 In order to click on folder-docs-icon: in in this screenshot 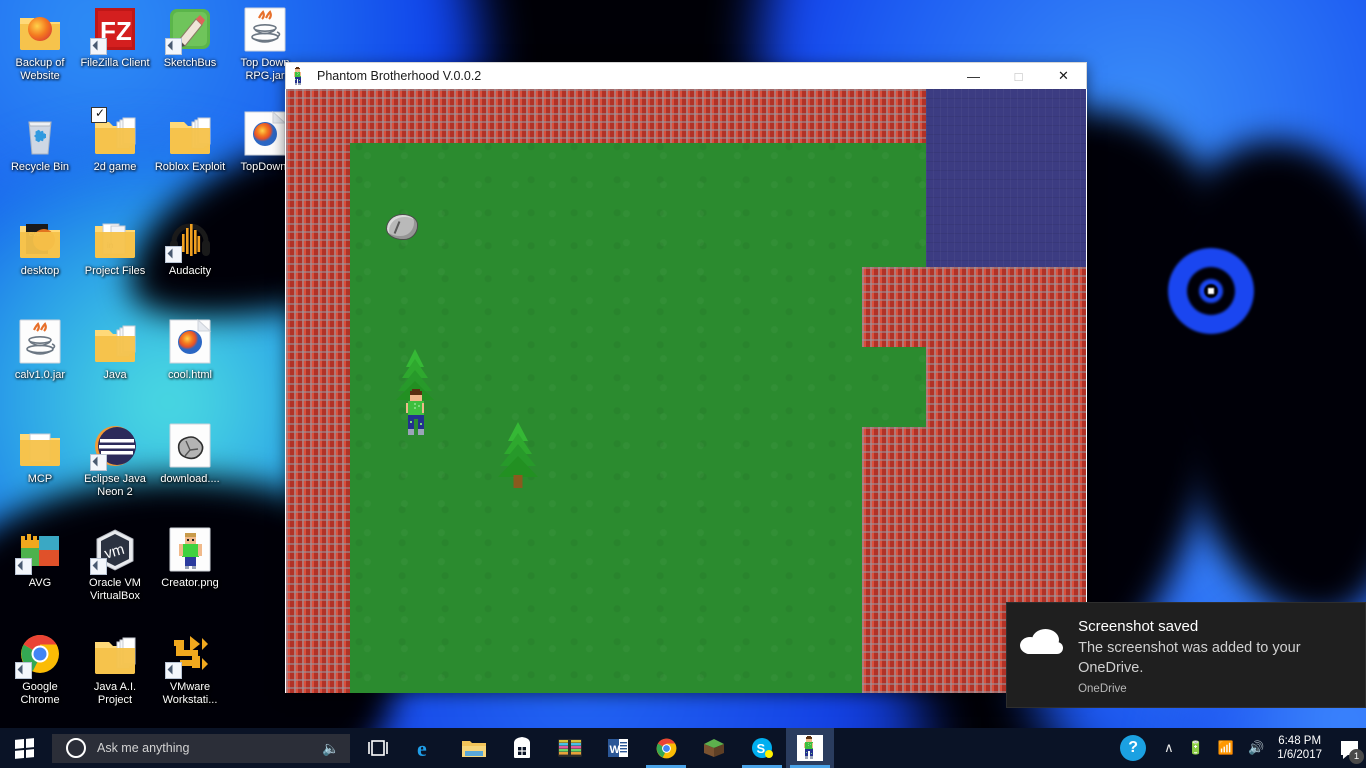, I will do `click(115, 238)`.